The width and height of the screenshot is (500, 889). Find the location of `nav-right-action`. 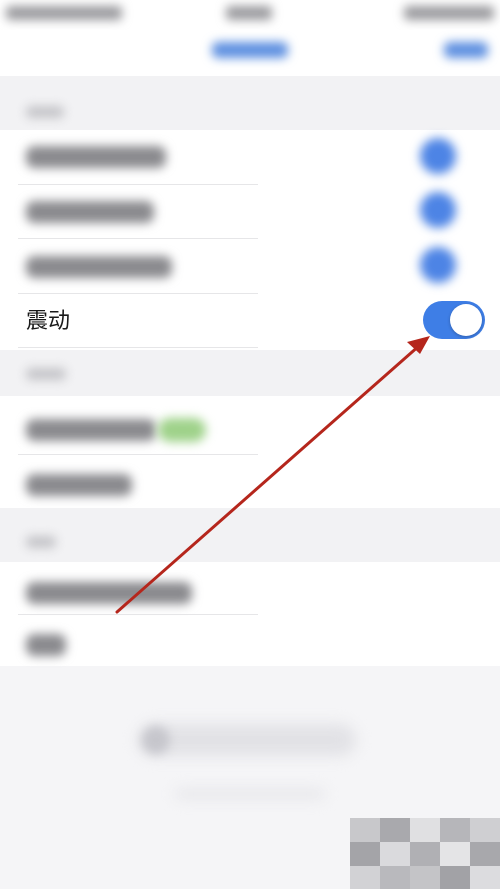

nav-right-action is located at coordinates (466, 50).